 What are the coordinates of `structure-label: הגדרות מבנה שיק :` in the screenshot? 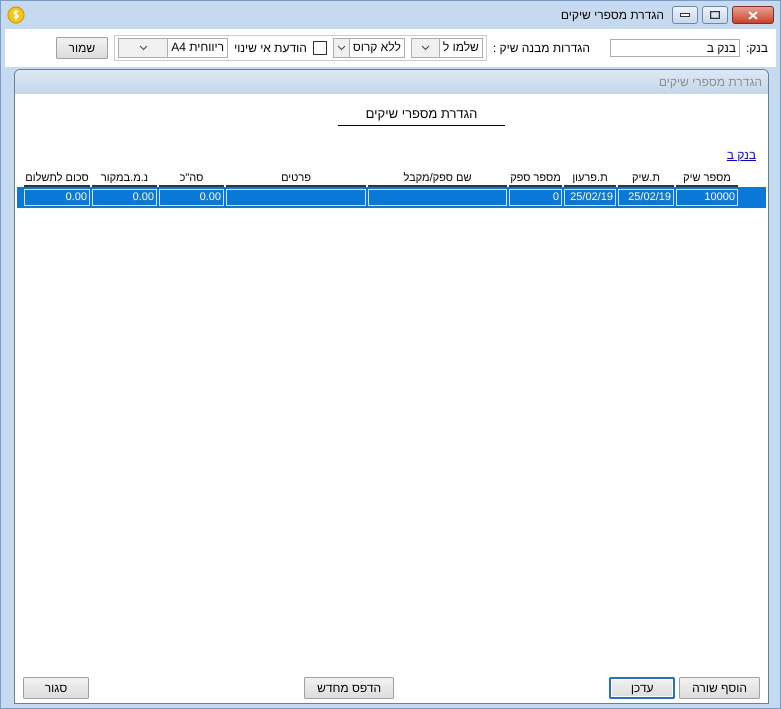 It's located at (541, 48).